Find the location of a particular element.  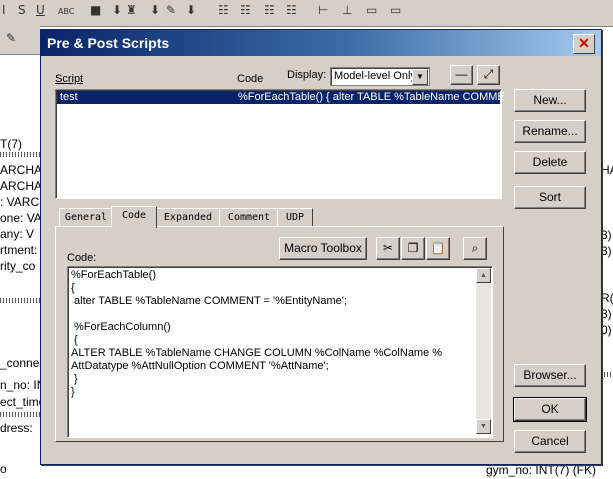

italic-icon: I is located at coordinates (4, 12).